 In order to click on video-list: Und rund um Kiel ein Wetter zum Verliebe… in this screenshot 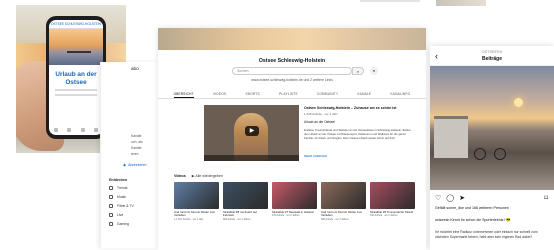, I will do `click(297, 201)`.